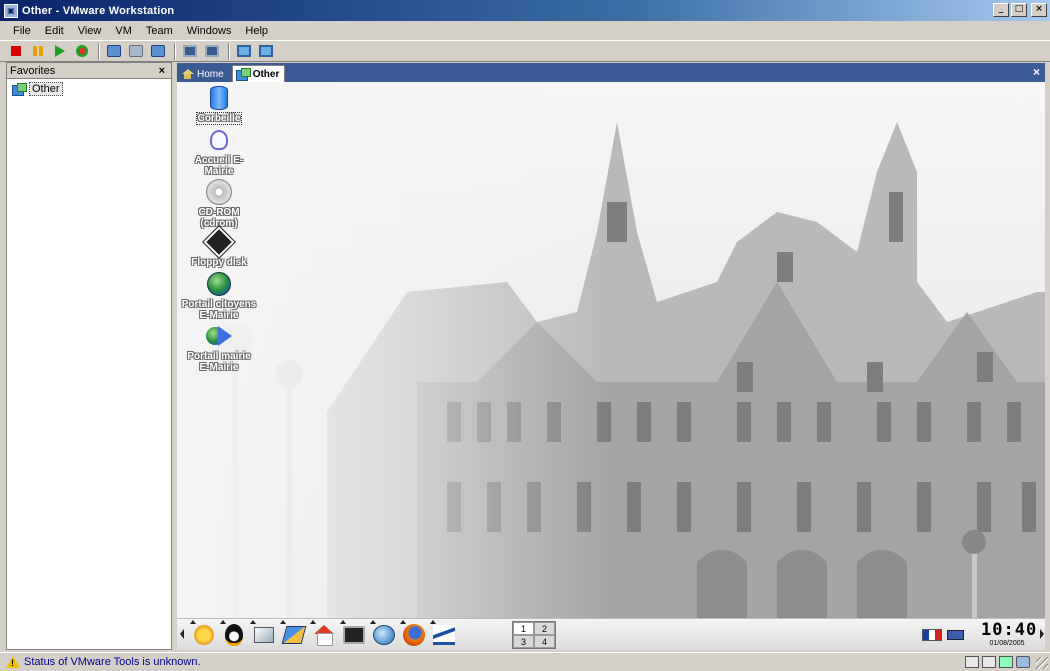 The width and height of the screenshot is (1050, 671). I want to click on launcher-network, so click(383, 634).